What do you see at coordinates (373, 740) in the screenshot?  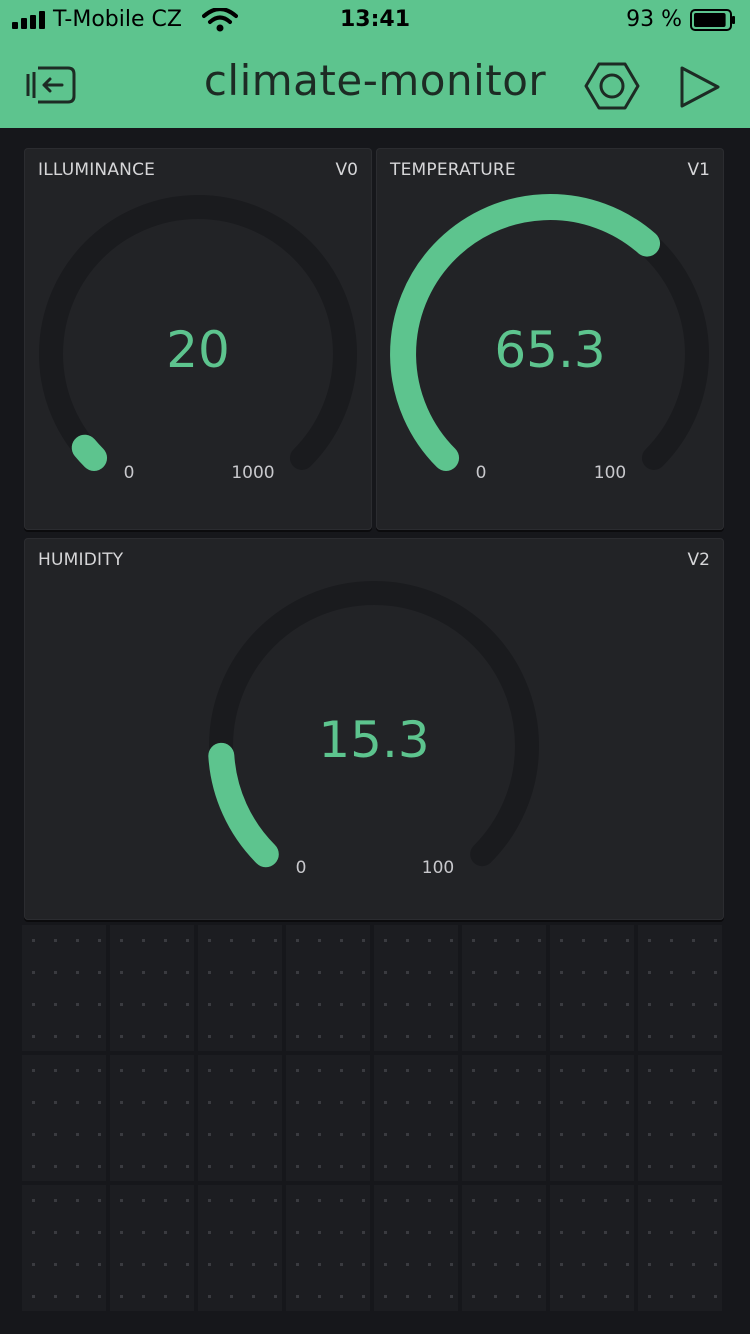 I see `gauge-value: 15.3` at bounding box center [373, 740].